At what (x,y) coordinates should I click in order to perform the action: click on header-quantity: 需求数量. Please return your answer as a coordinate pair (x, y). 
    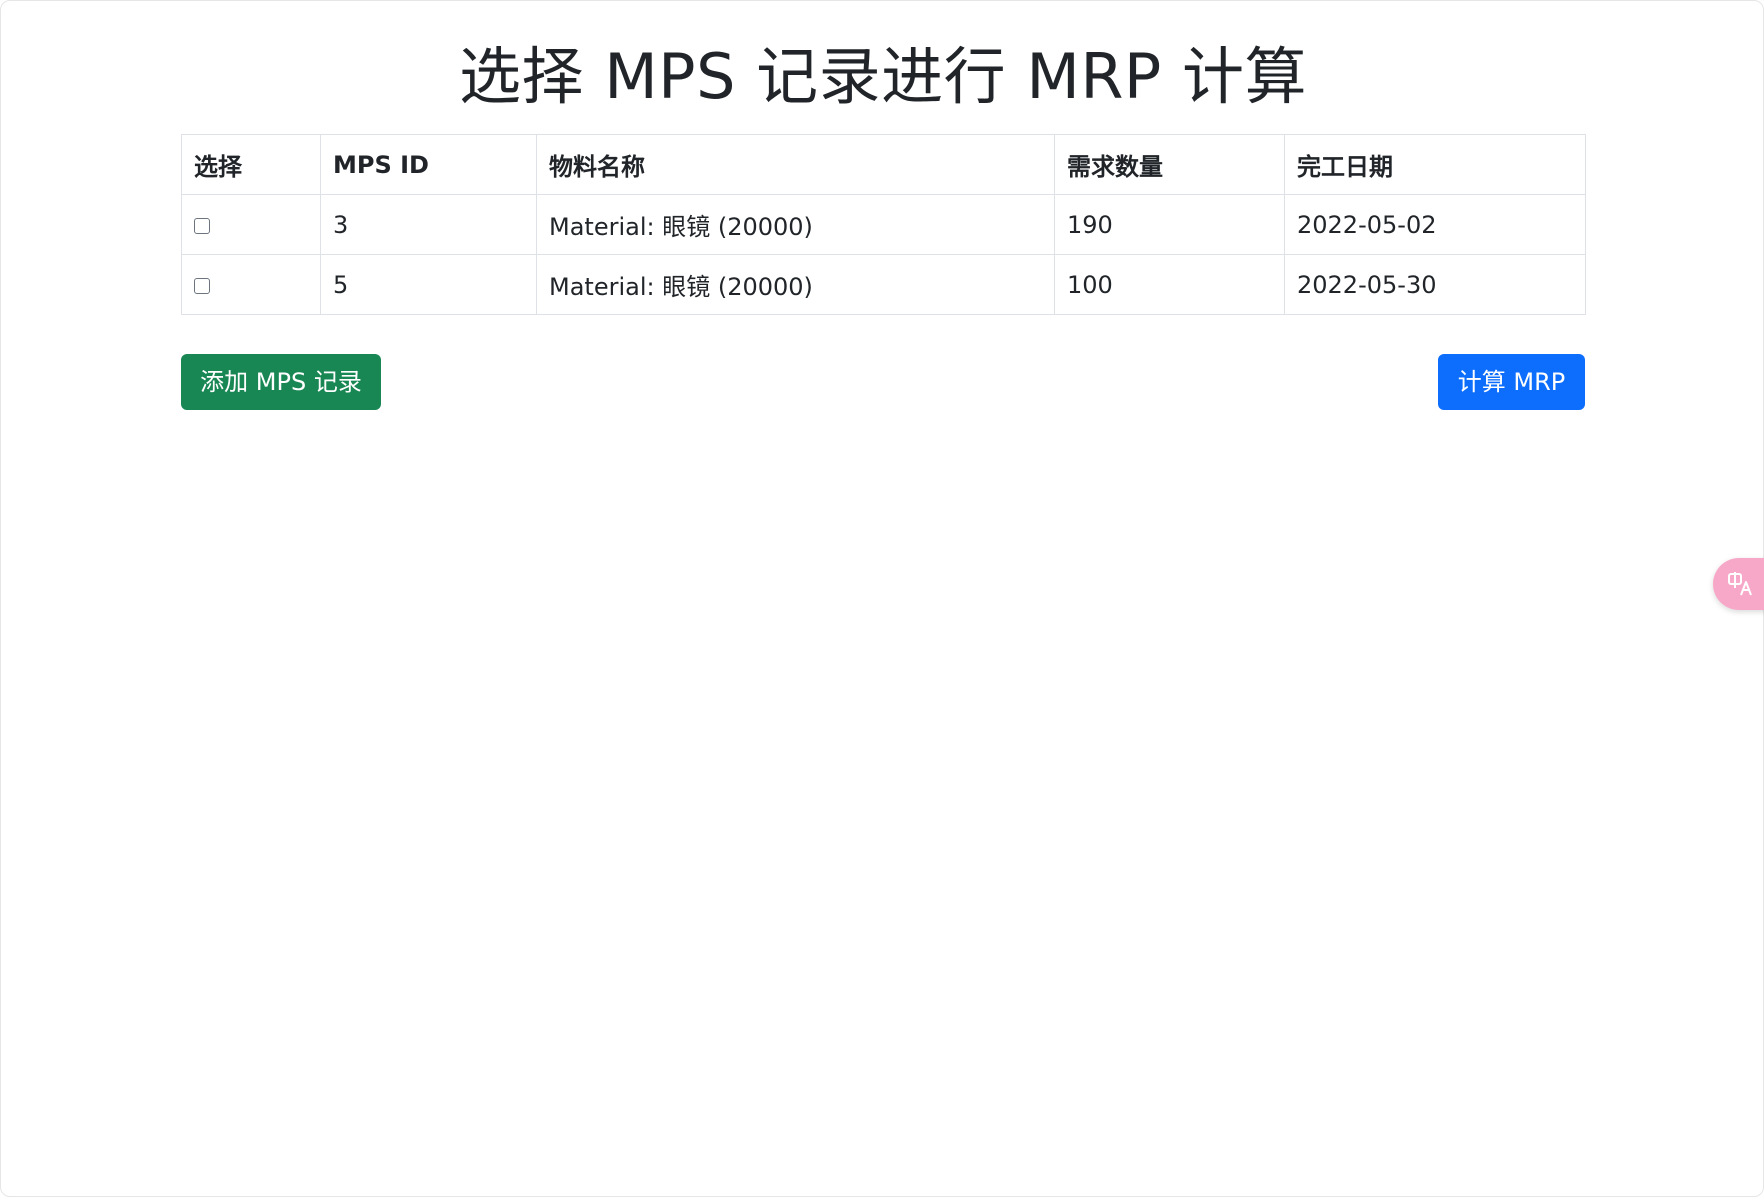
    Looking at the image, I should click on (1169, 164).